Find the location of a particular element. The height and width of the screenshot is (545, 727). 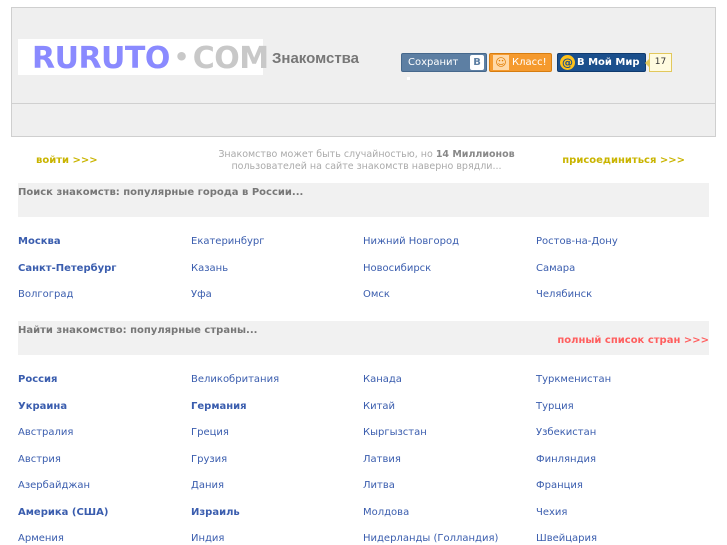

country-link: Азербайджан is located at coordinates (54, 485).